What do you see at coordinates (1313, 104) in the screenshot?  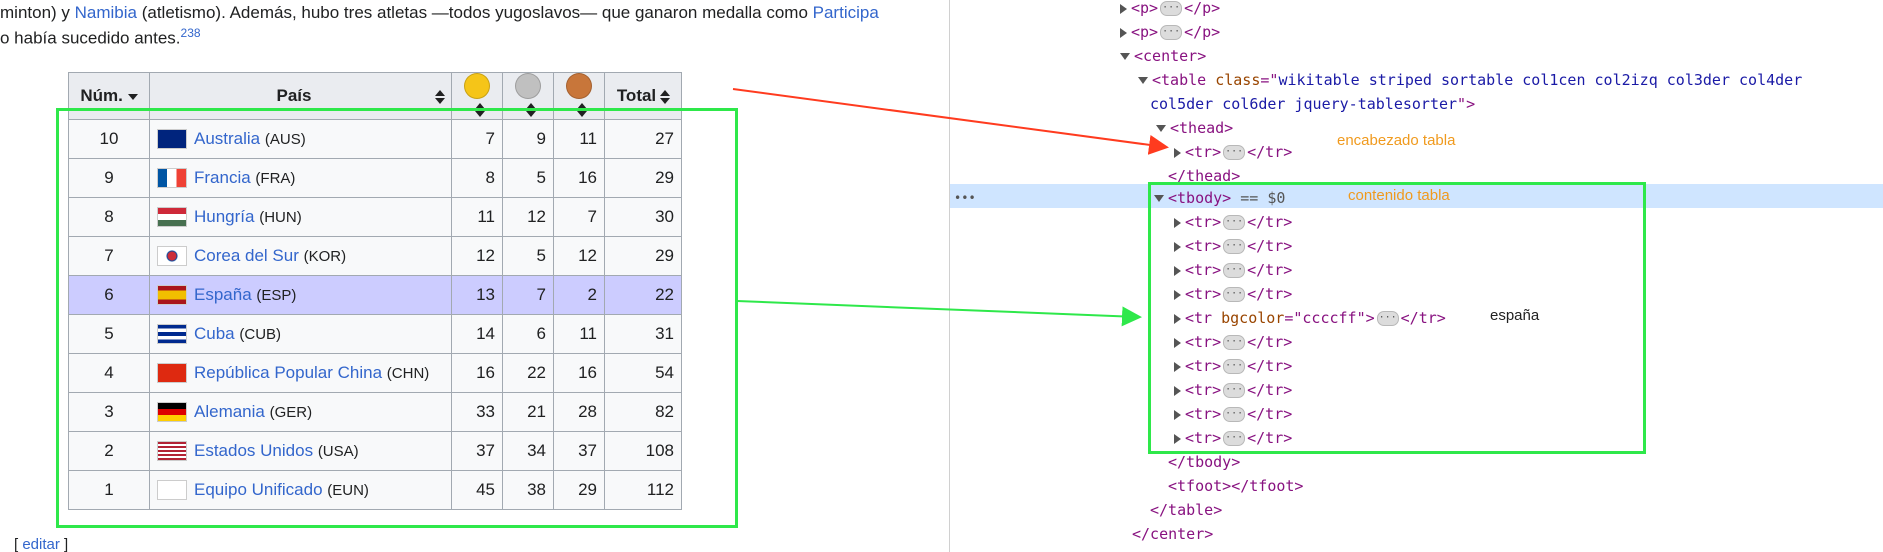 I see `dom-node-table-cont: col5der col6der jquery-tablesorter">` at bounding box center [1313, 104].